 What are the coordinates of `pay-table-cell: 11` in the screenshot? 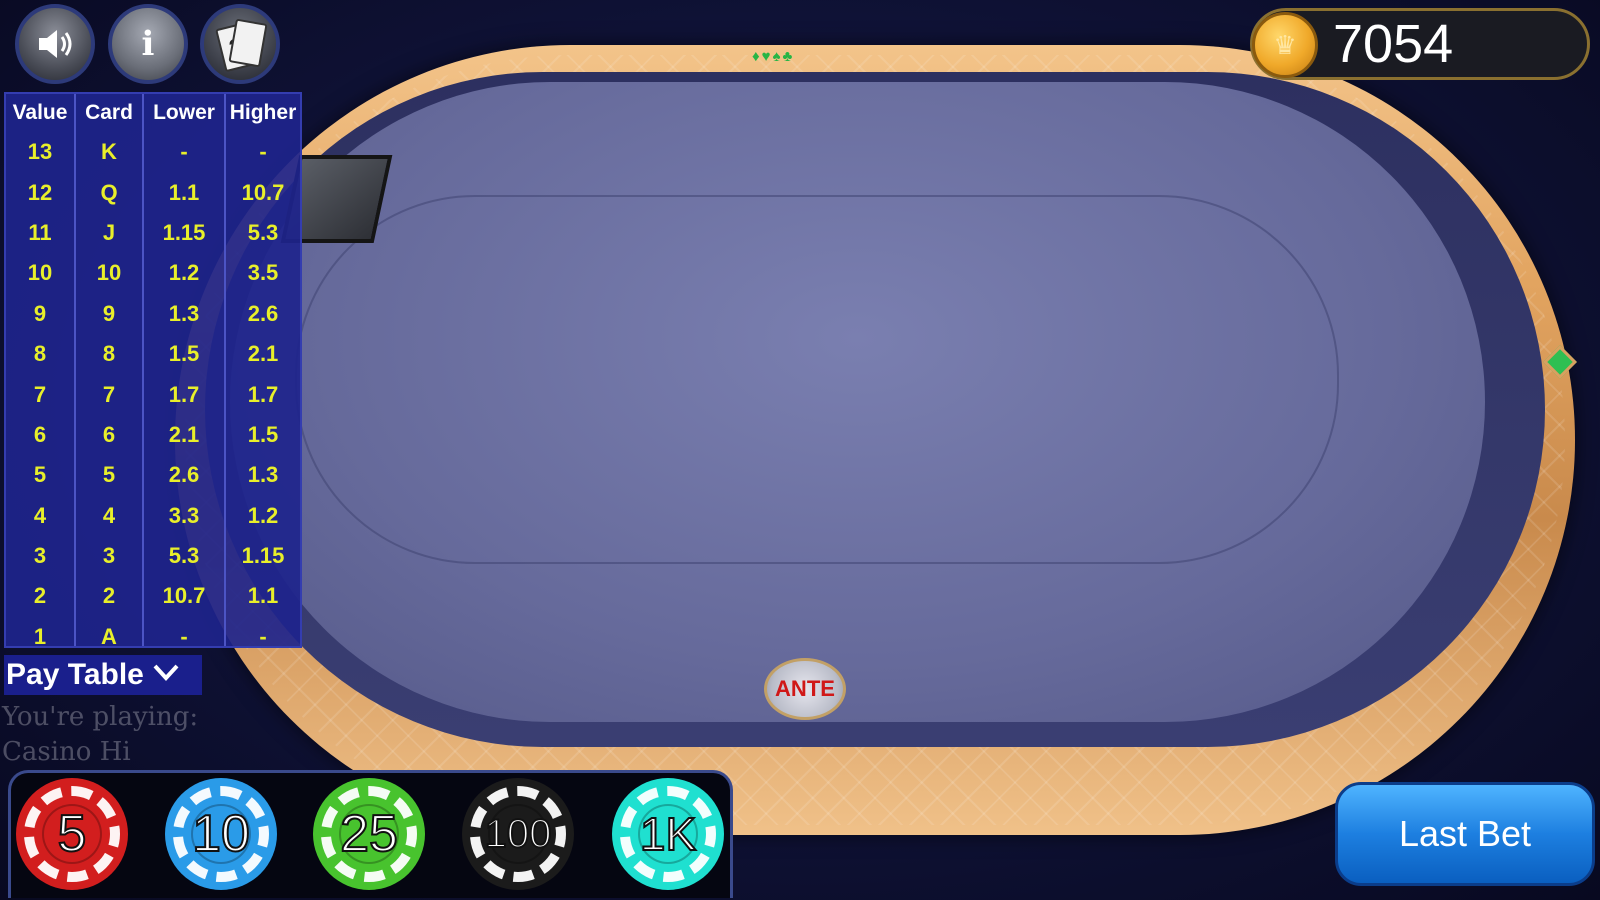 It's located at (41, 233).